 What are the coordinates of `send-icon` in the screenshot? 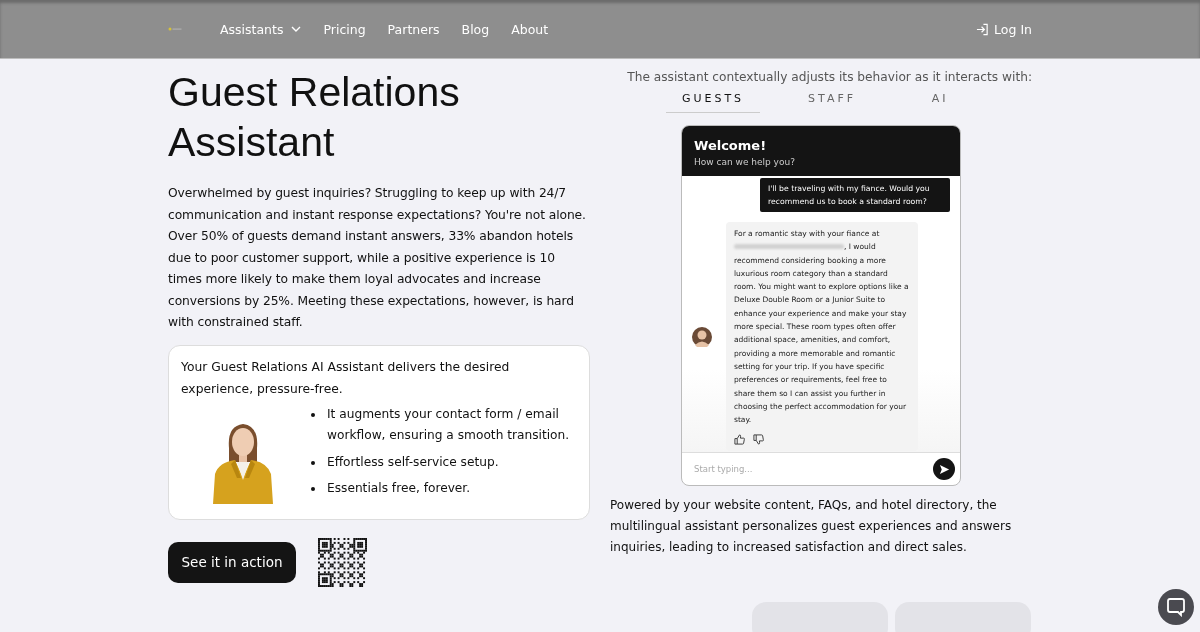 It's located at (944, 469).